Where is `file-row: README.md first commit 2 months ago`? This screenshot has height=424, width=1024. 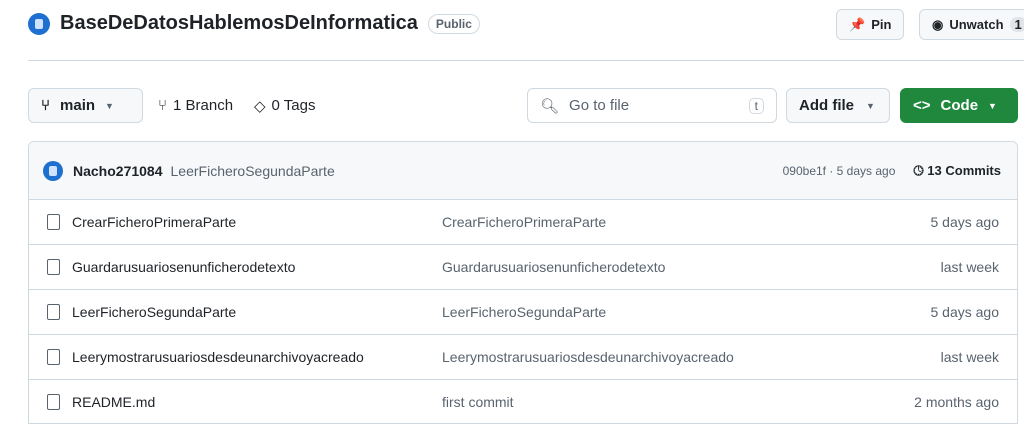 file-row: README.md first commit 2 months ago is located at coordinates (523, 401).